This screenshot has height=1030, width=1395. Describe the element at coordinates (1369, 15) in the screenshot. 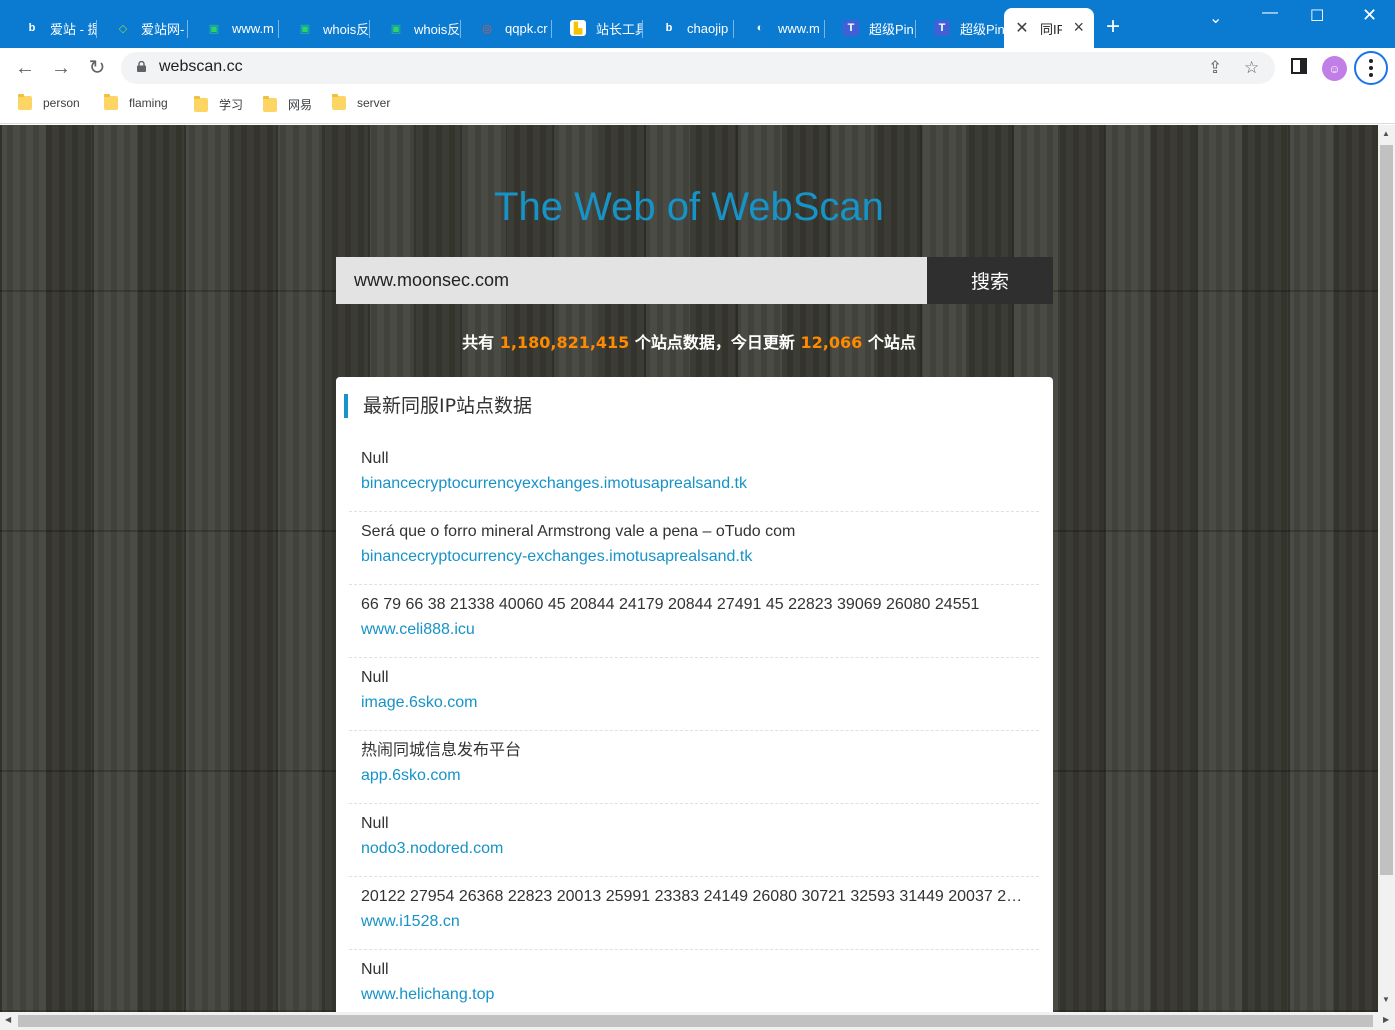

I see `window-close-button: ✕` at that location.